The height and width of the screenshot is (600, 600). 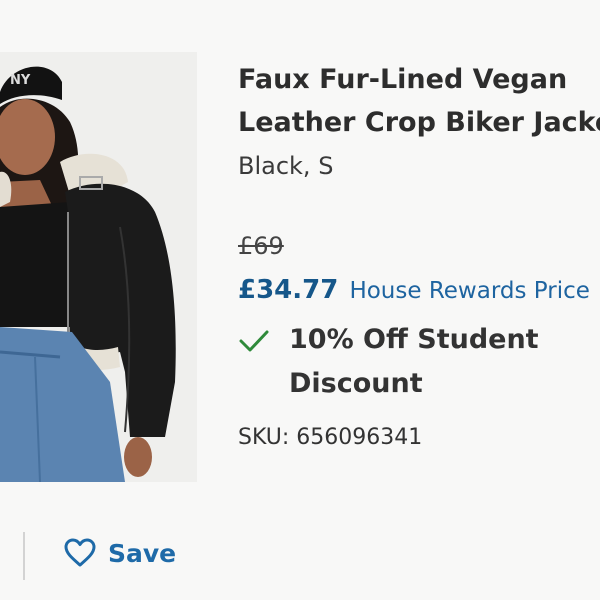 What do you see at coordinates (414, 361) in the screenshot?
I see `student-discount-text: 10% Off Student Discount` at bounding box center [414, 361].